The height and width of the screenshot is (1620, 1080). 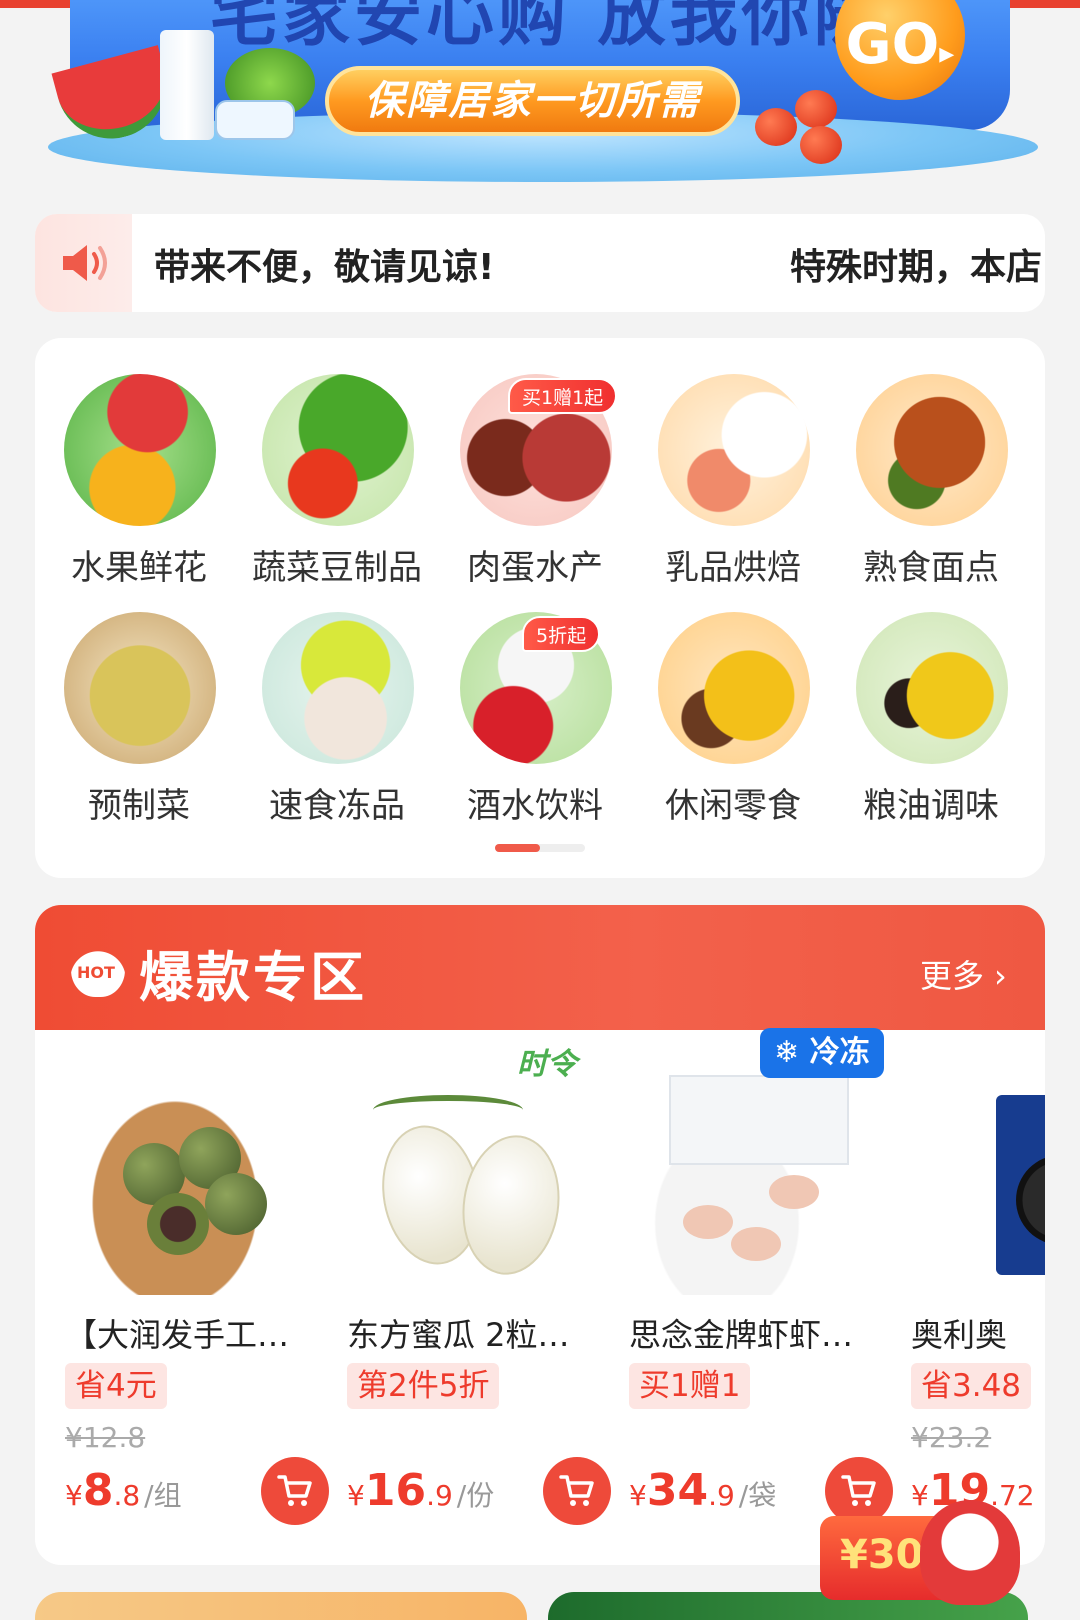 What do you see at coordinates (105, 1437) in the screenshot?
I see `original-price: ¥12.8` at bounding box center [105, 1437].